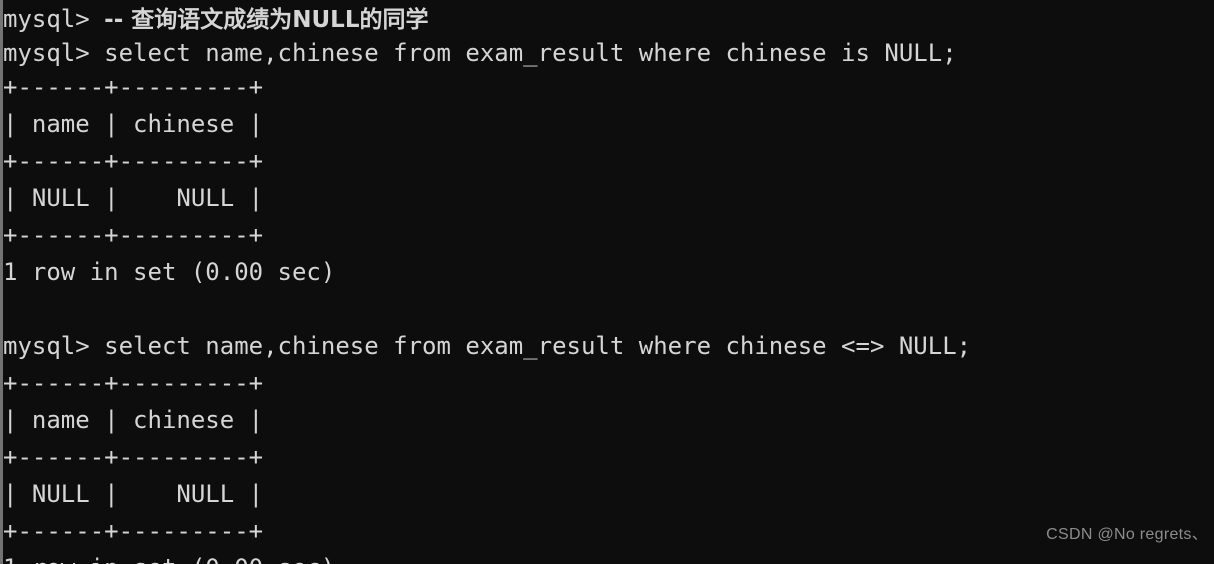 This screenshot has width=1214, height=564. What do you see at coordinates (266, 20) in the screenshot?
I see `sql-comment-text: -- 查询语文成绩为NULL的同学` at bounding box center [266, 20].